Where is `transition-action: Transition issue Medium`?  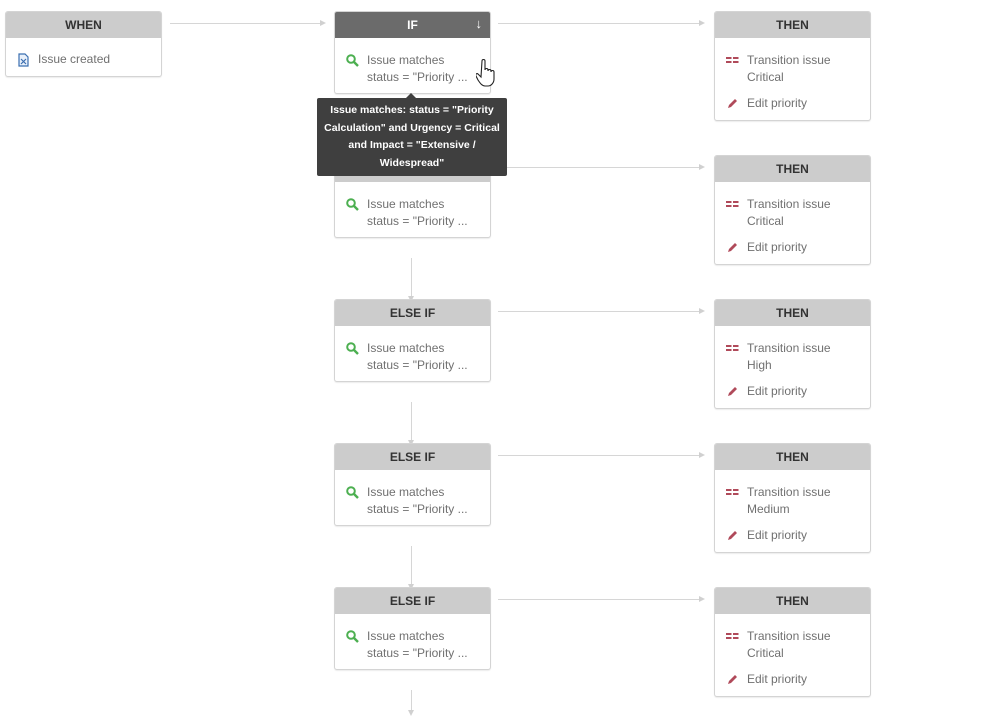
transition-action: Transition issue Medium is located at coordinates (792, 494).